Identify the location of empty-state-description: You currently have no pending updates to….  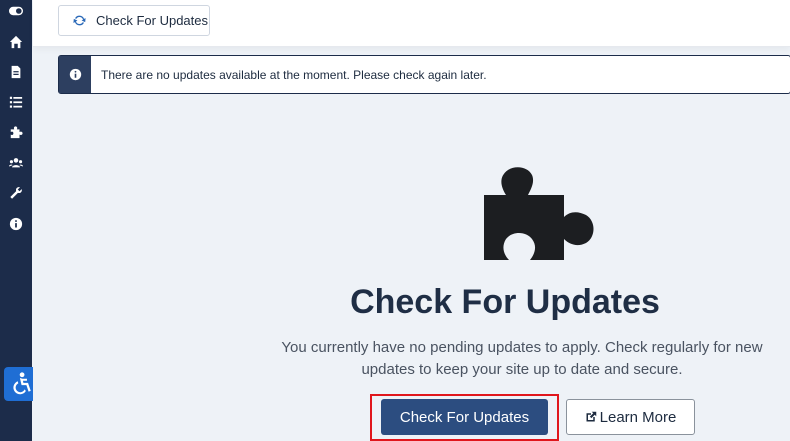
(522, 358).